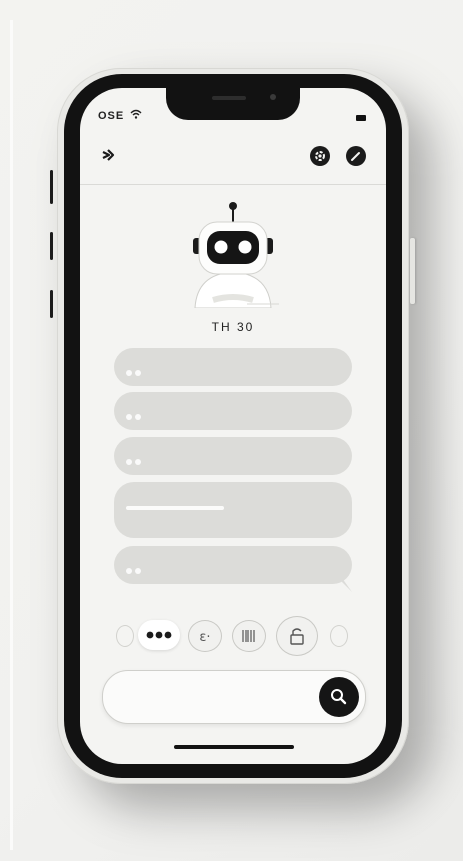  What do you see at coordinates (11, 435) in the screenshot?
I see `background-edge` at bounding box center [11, 435].